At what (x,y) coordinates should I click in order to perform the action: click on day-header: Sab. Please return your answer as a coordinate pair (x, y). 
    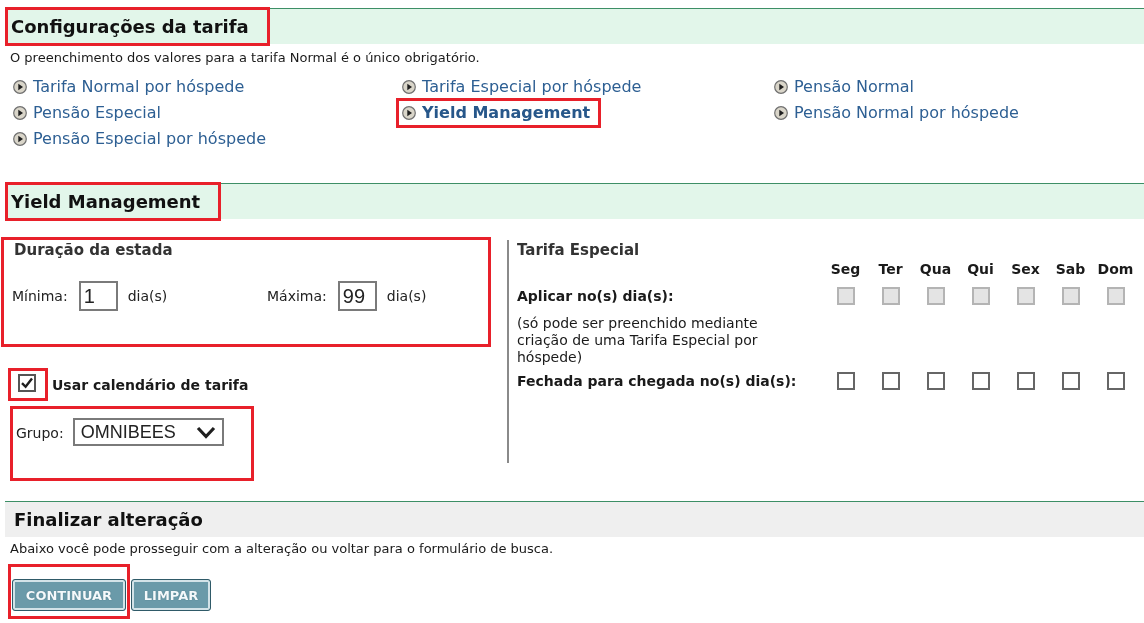
    Looking at the image, I should click on (1070, 269).